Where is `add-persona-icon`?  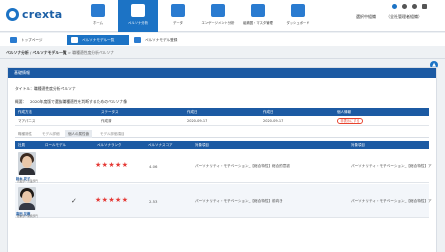 add-persona-icon is located at coordinates (137, 40).